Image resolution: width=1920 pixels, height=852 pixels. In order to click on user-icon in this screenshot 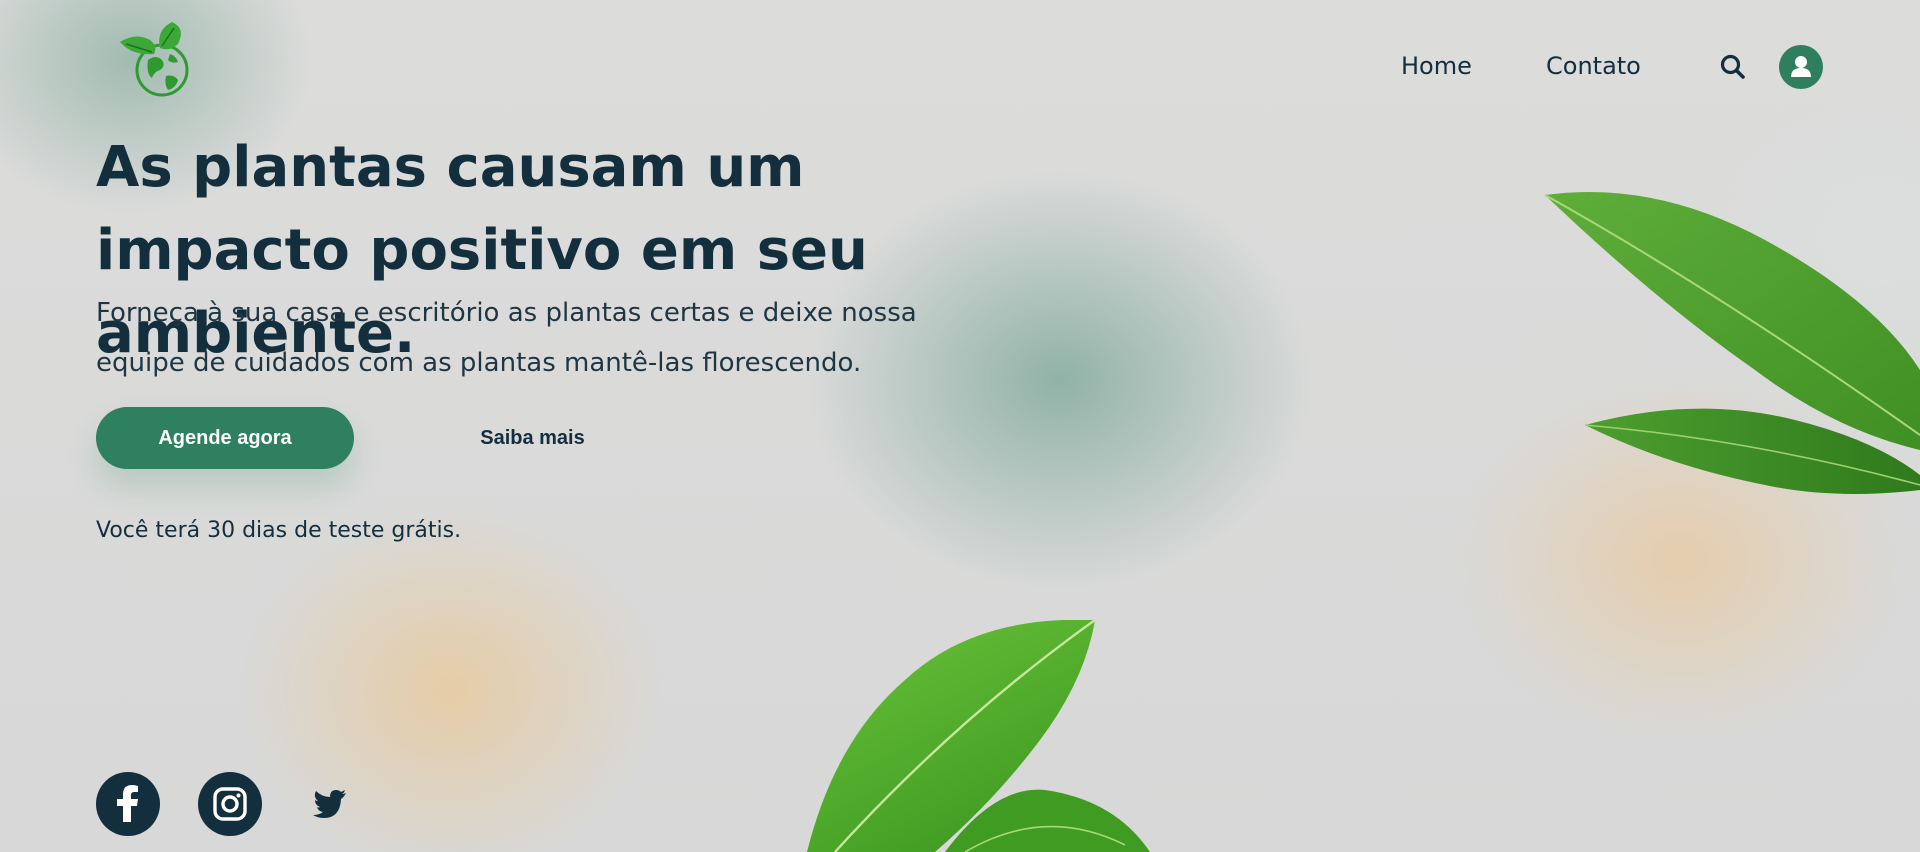, I will do `click(1801, 66)`.